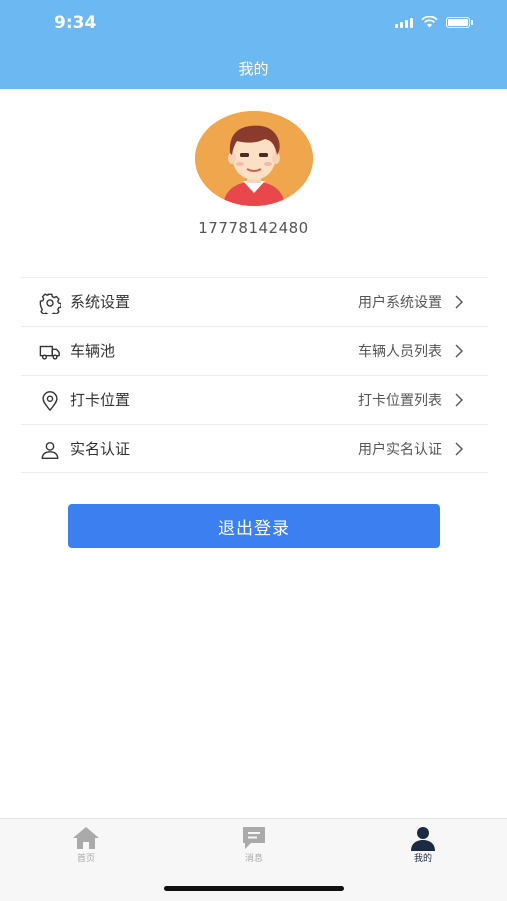  Describe the element at coordinates (253, 44) in the screenshot. I see `header-bar: 9:34 我的` at that location.